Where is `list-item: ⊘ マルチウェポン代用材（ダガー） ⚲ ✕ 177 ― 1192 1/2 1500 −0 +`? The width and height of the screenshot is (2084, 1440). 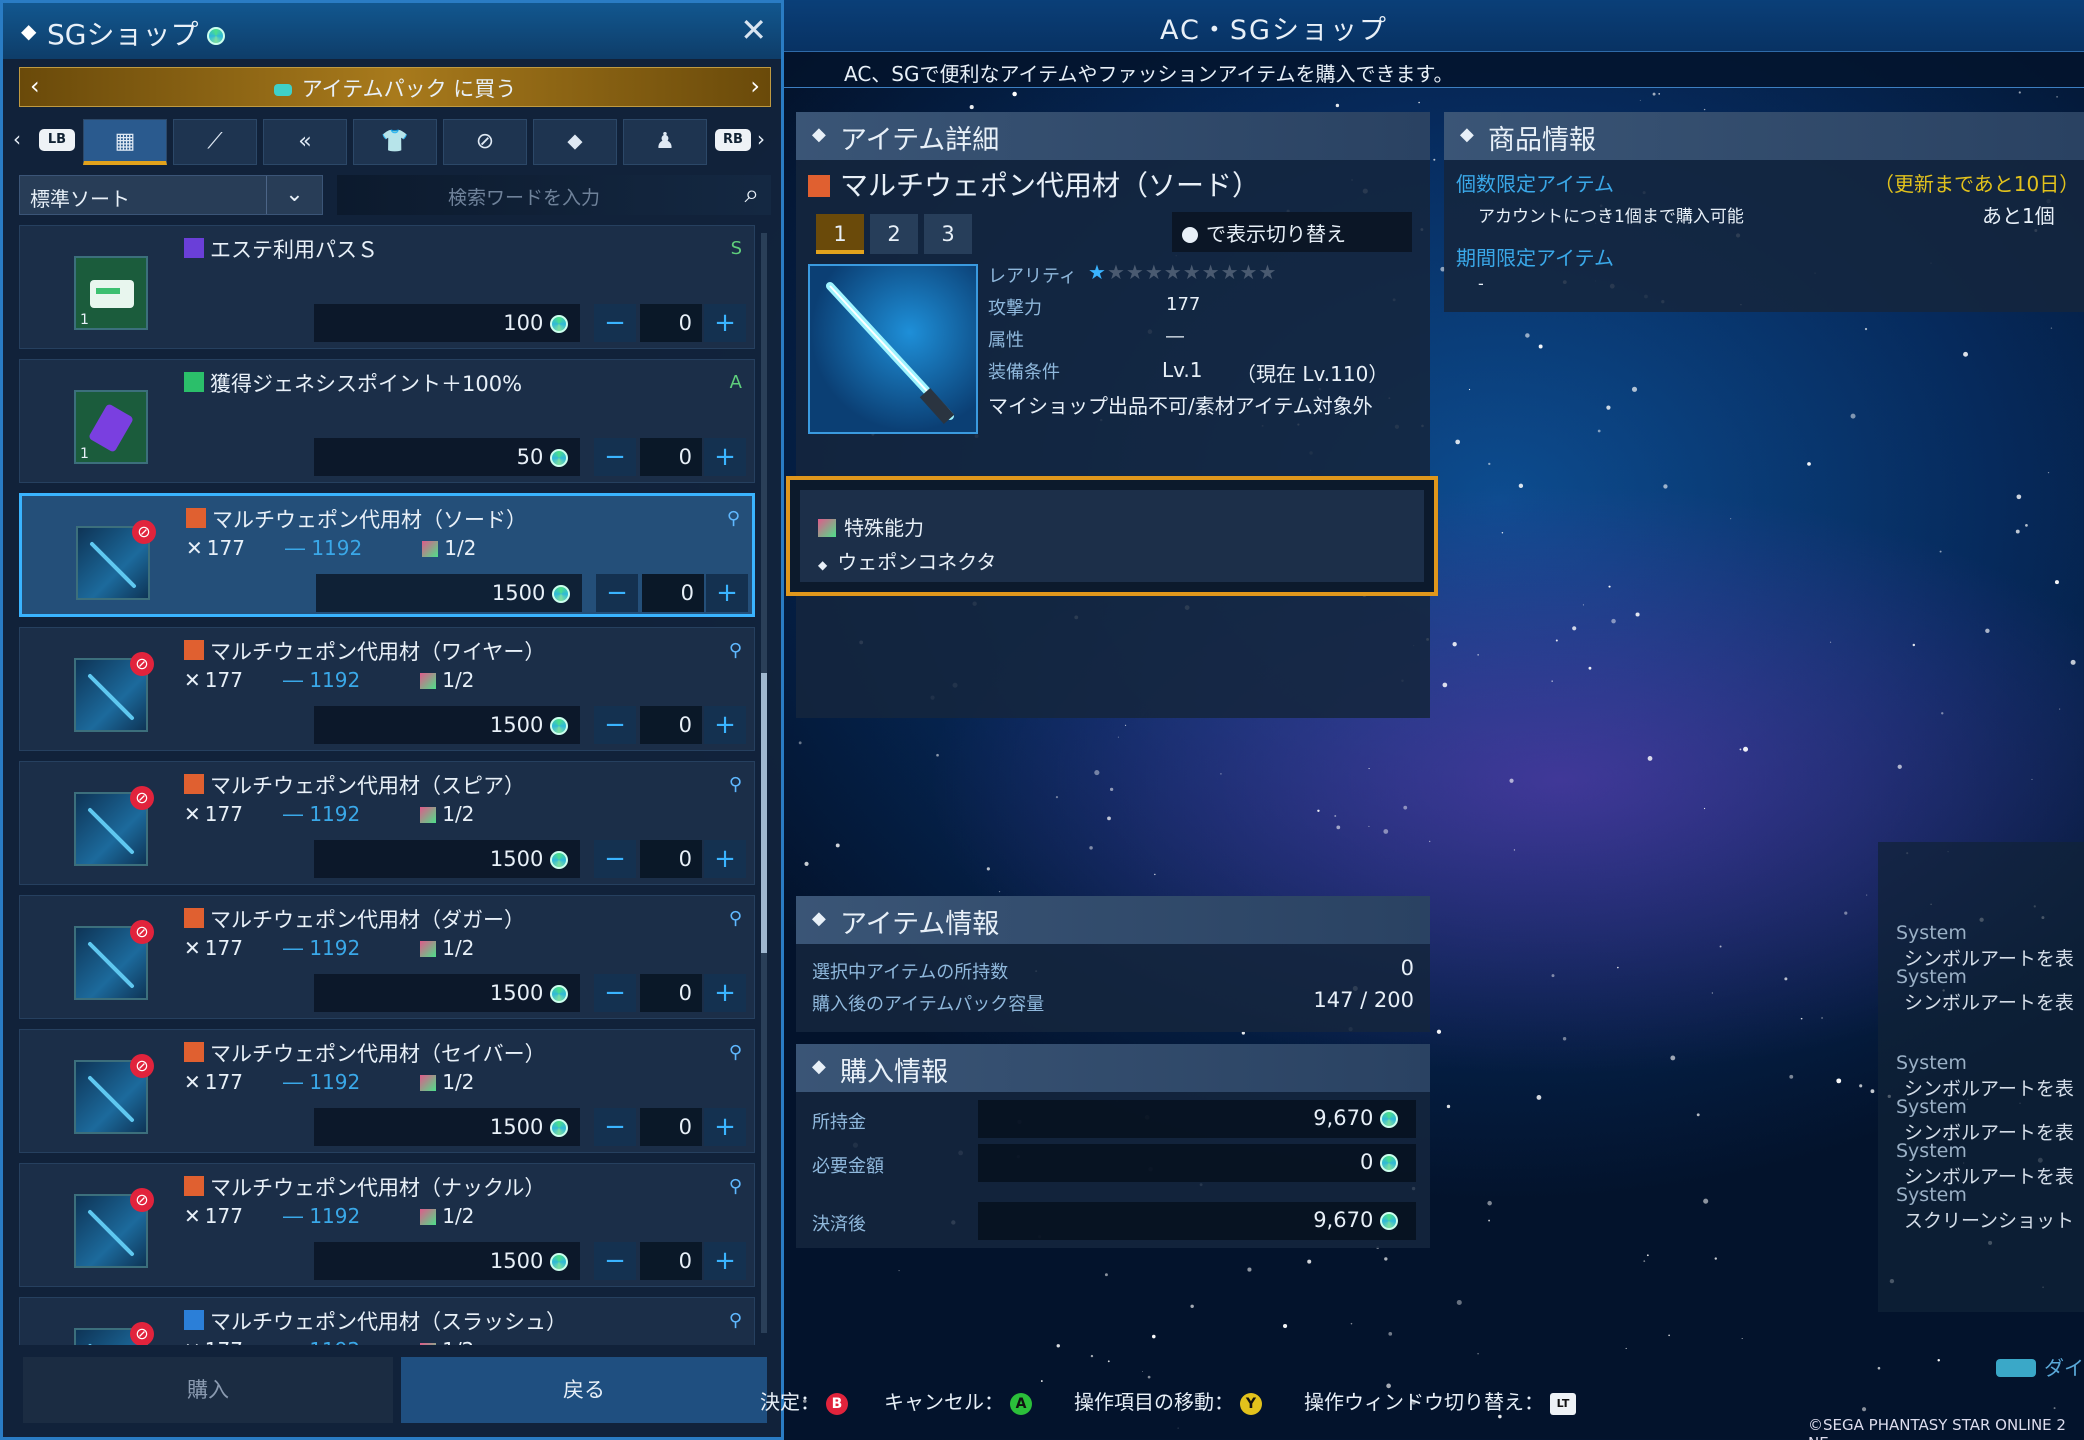
list-item: ⊘ マルチウェポン代用材（ダガー） ⚲ ✕ 177 ― 1192 1/2 1500 −0 + is located at coordinates (387, 957).